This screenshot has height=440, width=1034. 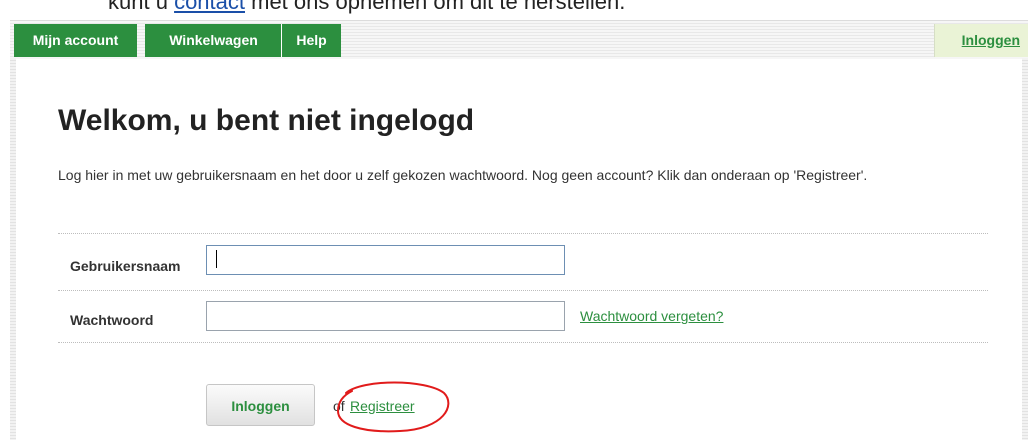 I want to click on nav-login-area: Inloggen, so click(x=981, y=40).